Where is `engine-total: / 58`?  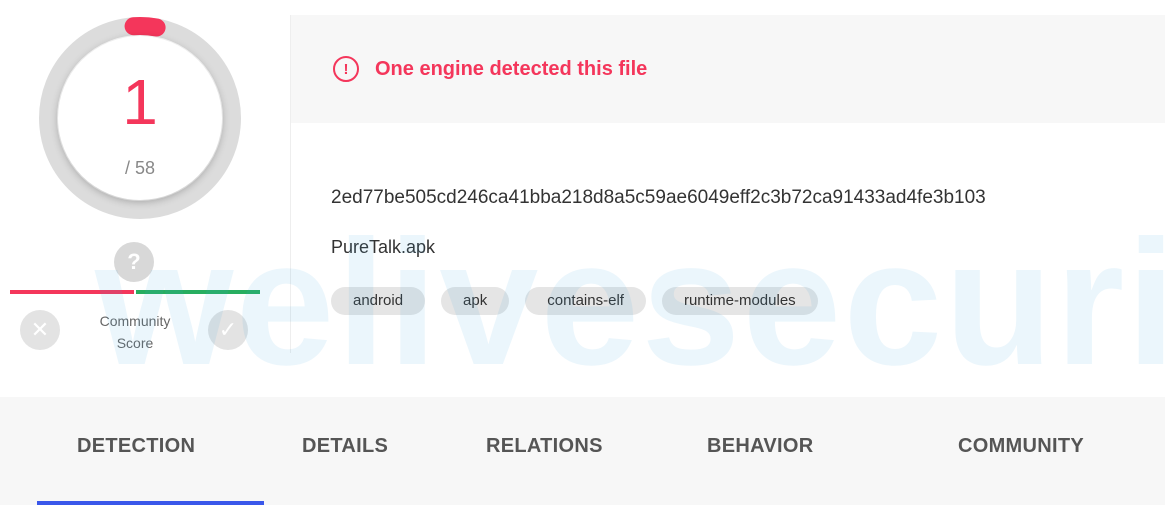
engine-total: / 58 is located at coordinates (140, 168).